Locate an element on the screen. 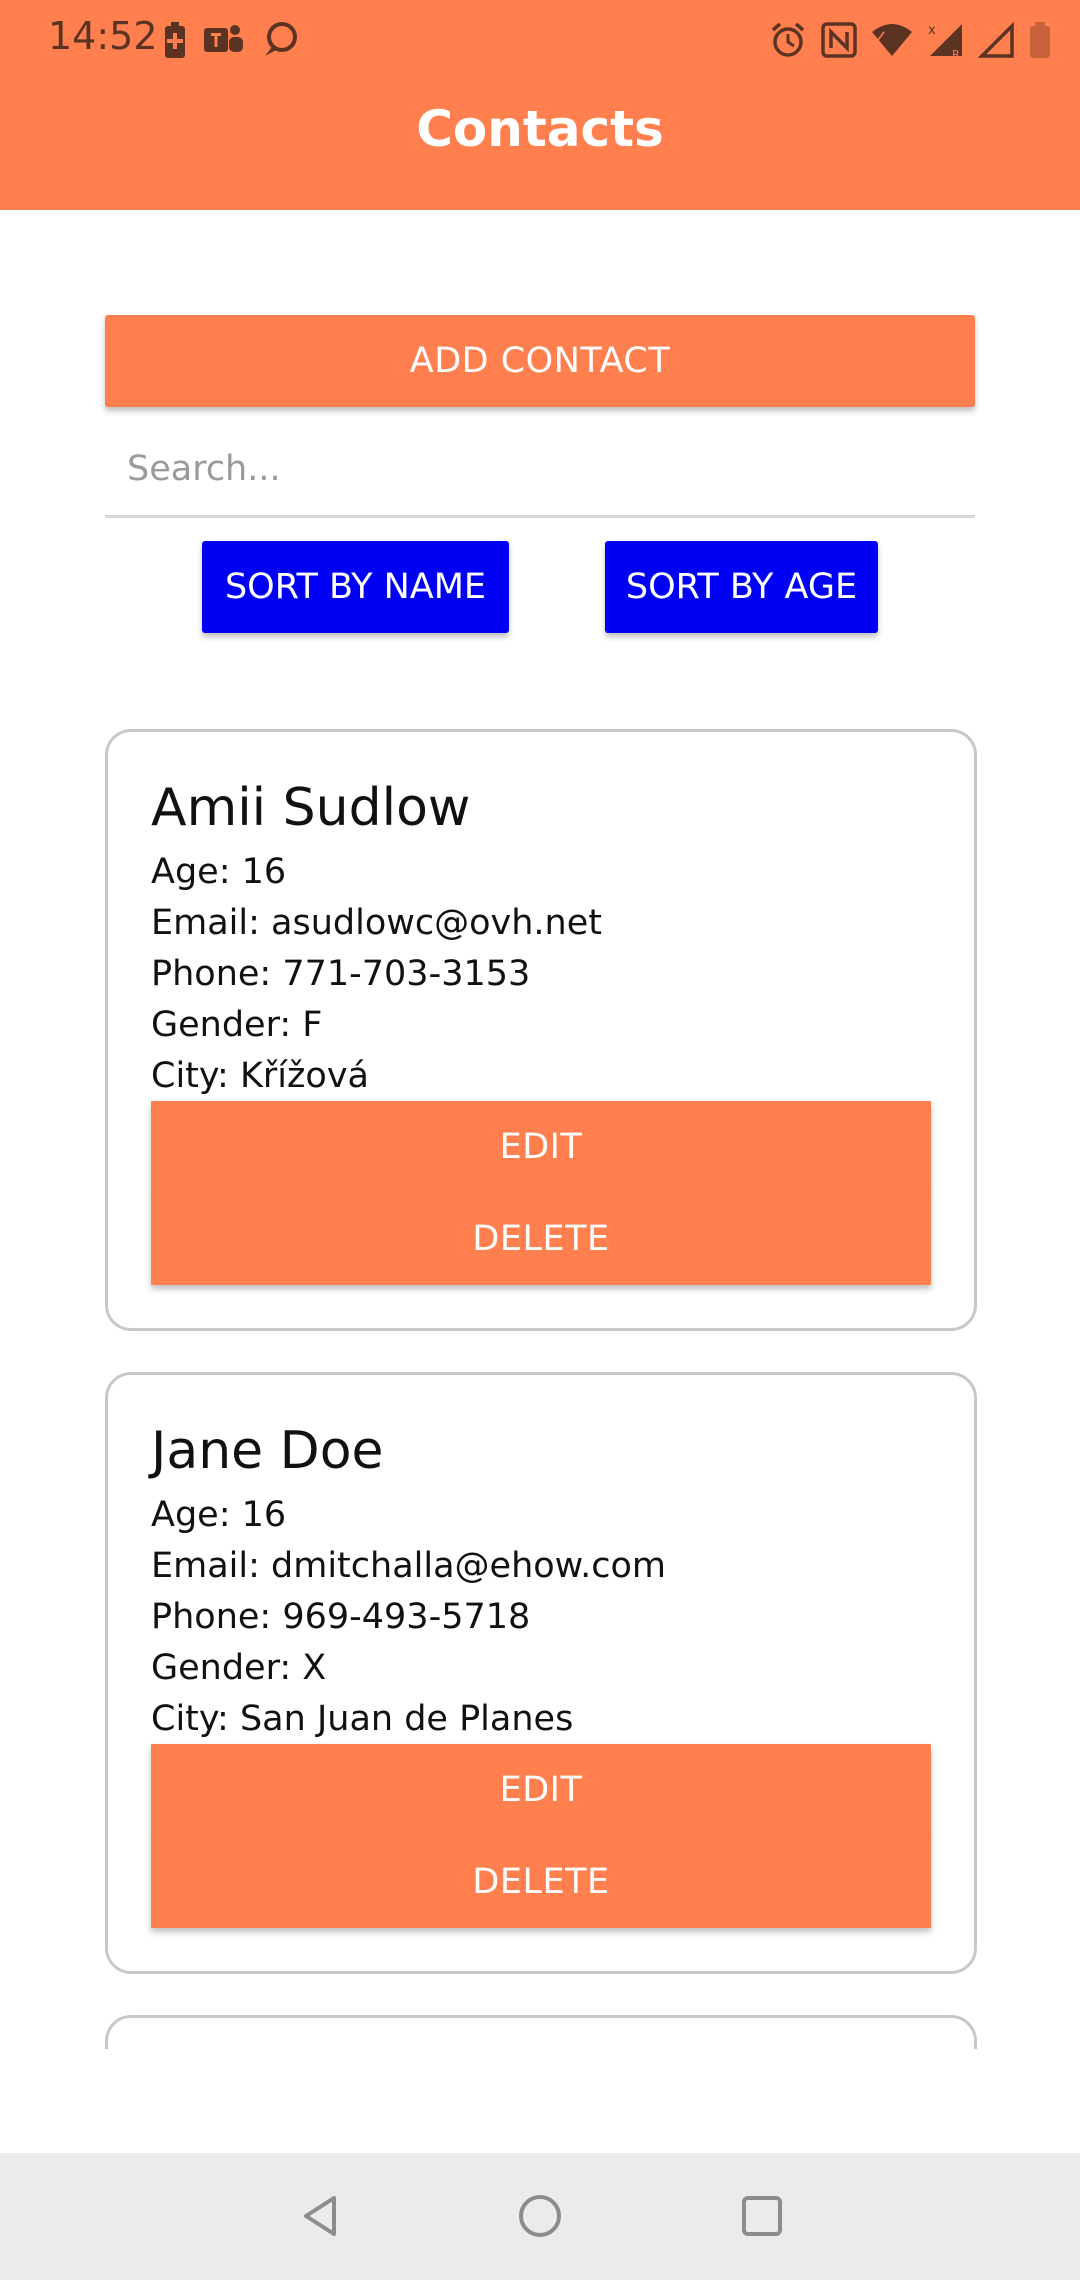 The height and width of the screenshot is (2280, 1080). add-contact-button: ADD CONTACT is located at coordinates (540, 361).